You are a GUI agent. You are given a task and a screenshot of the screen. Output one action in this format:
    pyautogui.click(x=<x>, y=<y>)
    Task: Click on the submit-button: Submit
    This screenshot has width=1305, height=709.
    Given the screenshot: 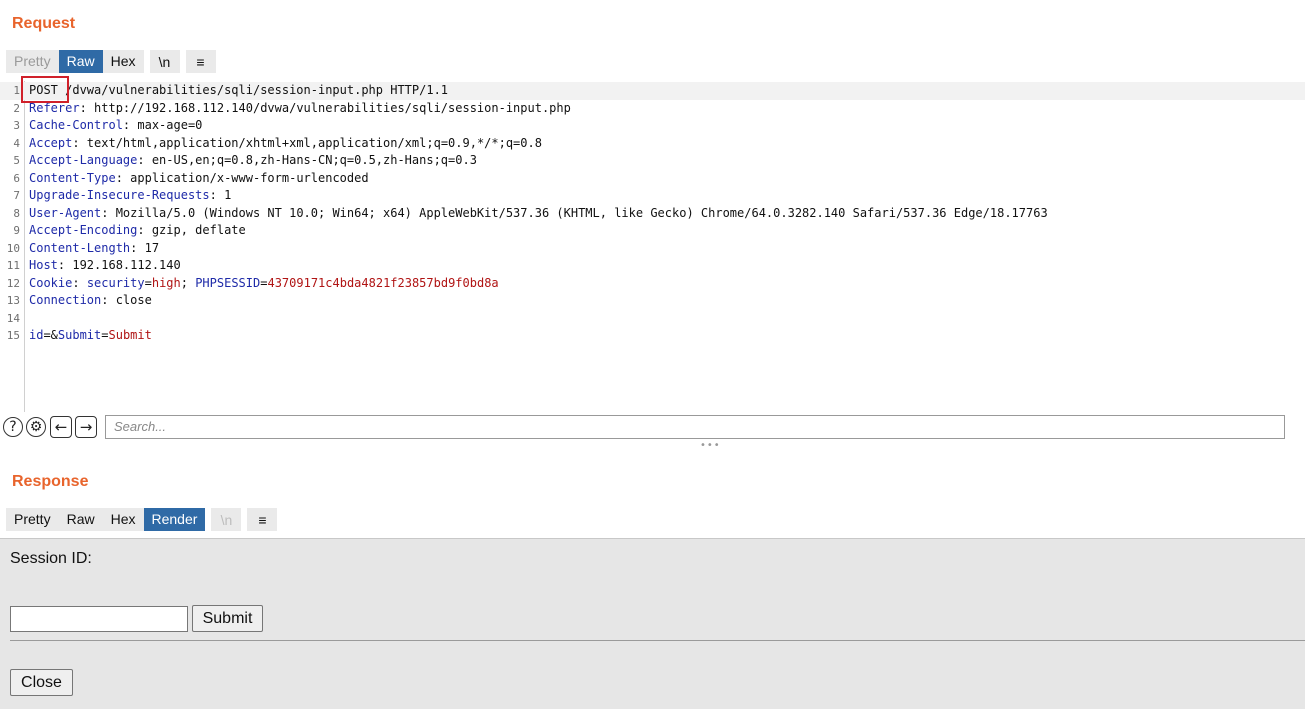 What is the action you would take?
    pyautogui.click(x=227, y=618)
    